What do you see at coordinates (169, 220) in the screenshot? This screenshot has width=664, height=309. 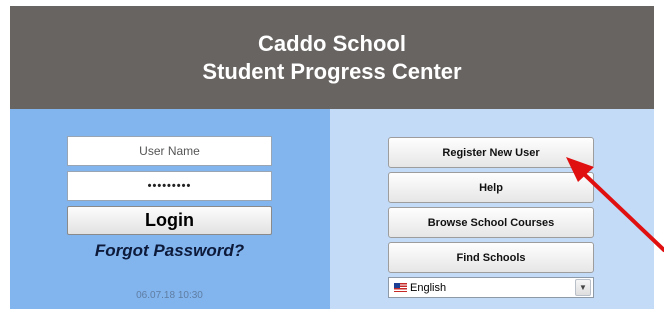 I see `login-button: Login` at bounding box center [169, 220].